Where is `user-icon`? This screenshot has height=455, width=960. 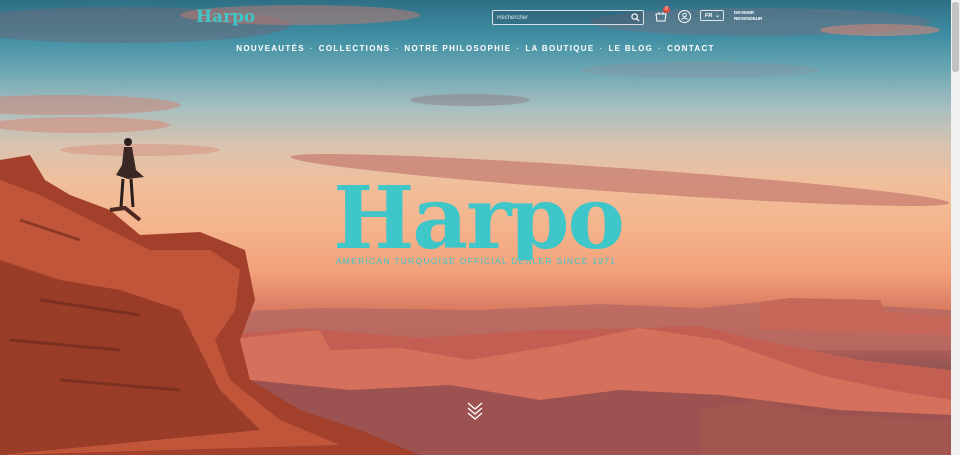 user-icon is located at coordinates (684, 16).